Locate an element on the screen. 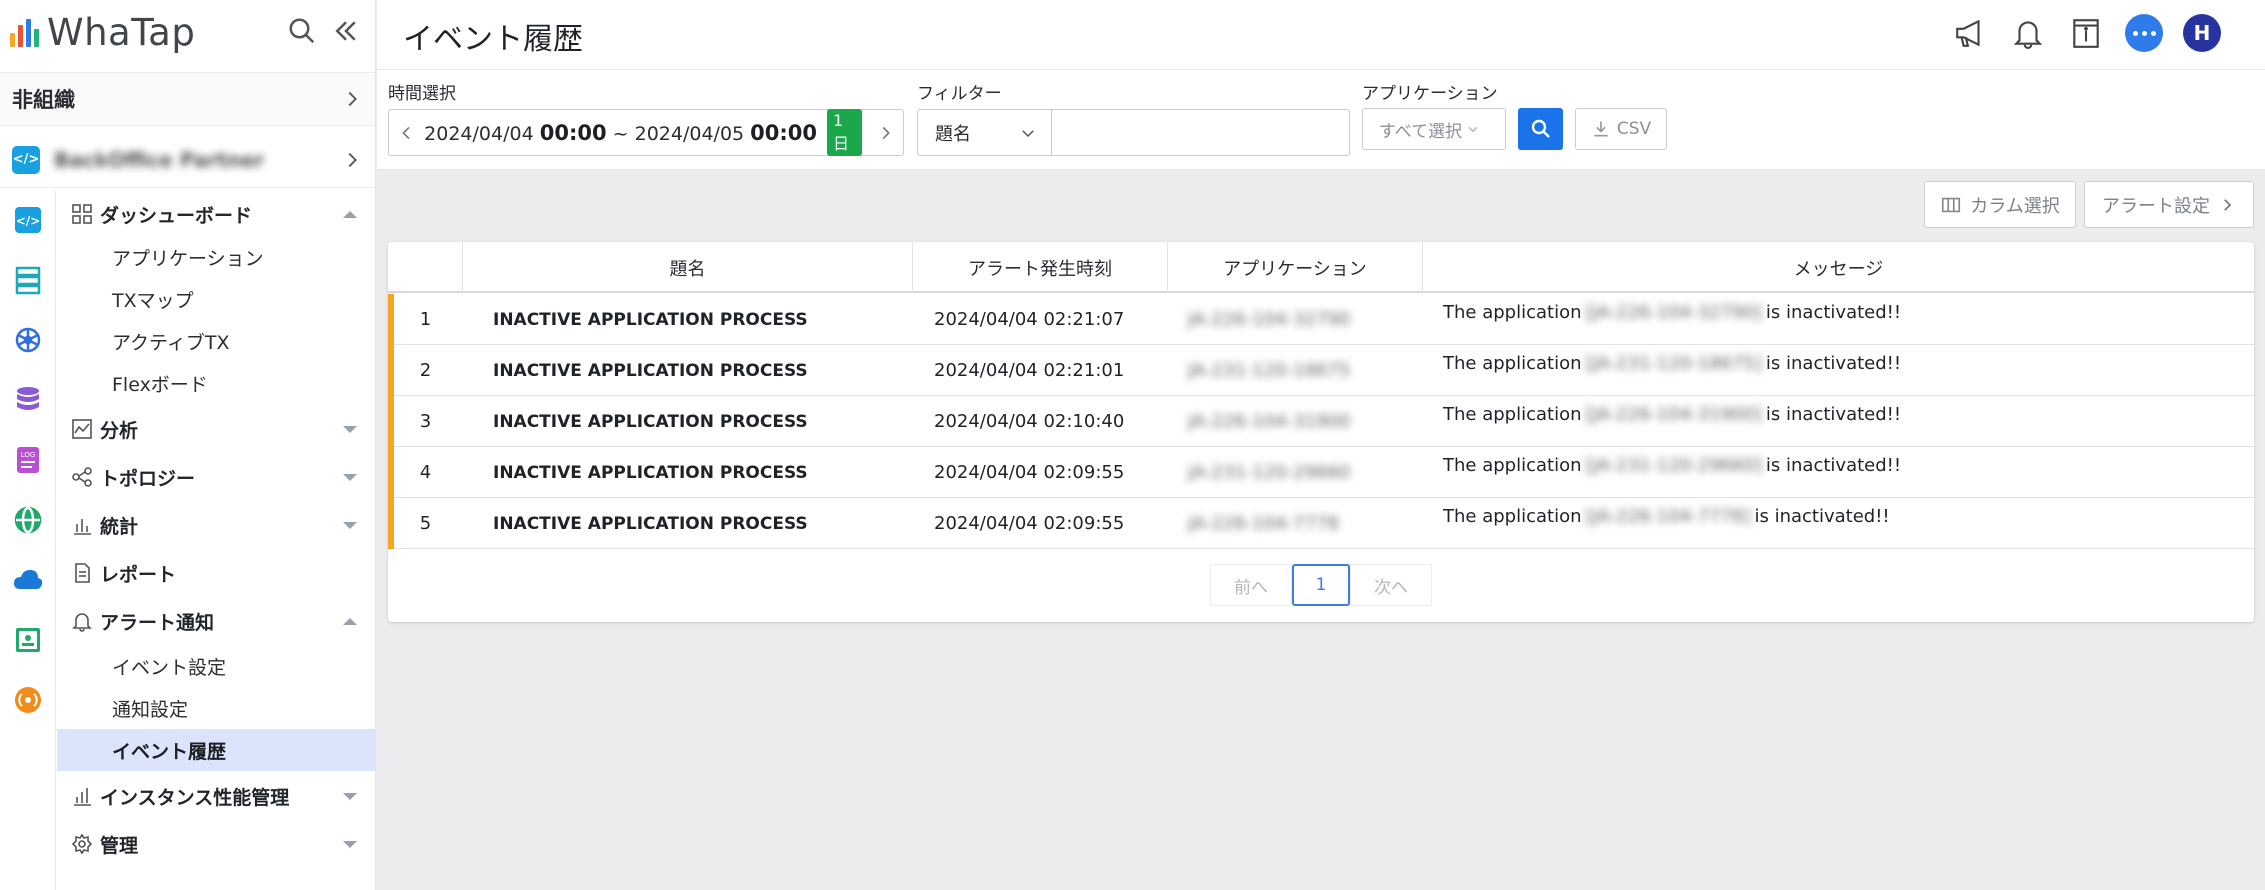 The height and width of the screenshot is (890, 2265). column-select-button: カラム選択 is located at coordinates (2000, 204).